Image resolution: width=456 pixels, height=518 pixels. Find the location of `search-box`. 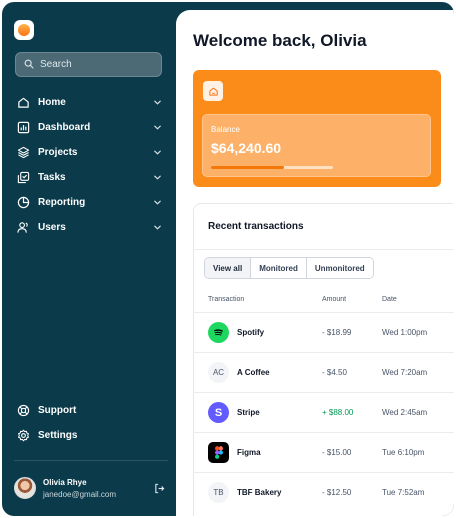

search-box is located at coordinates (88, 64).